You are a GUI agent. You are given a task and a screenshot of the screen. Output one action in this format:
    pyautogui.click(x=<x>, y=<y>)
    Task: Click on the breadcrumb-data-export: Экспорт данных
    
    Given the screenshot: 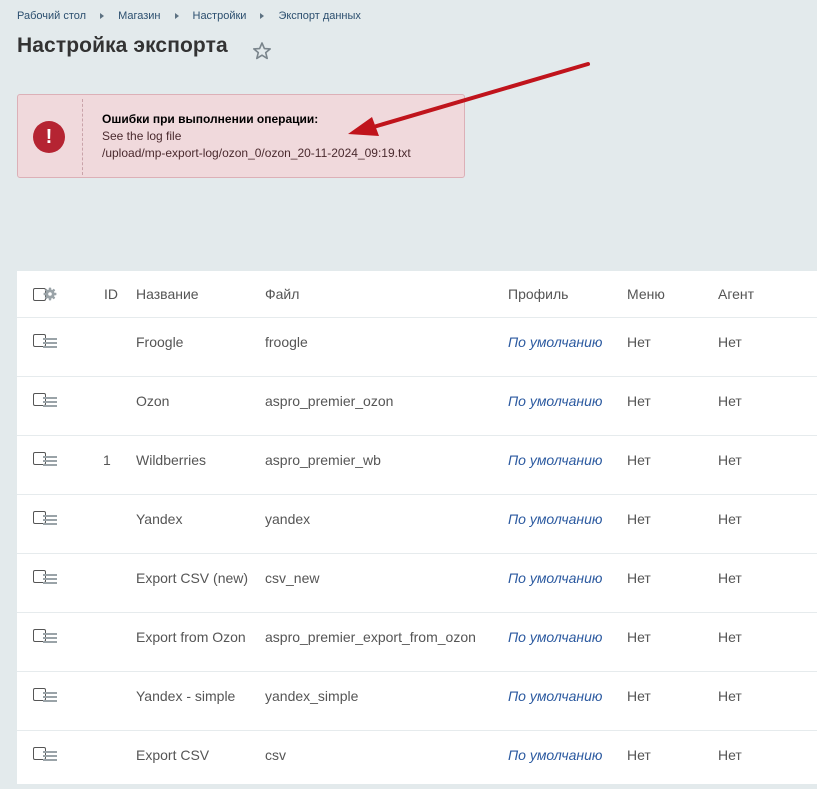 What is the action you would take?
    pyautogui.click(x=319, y=16)
    